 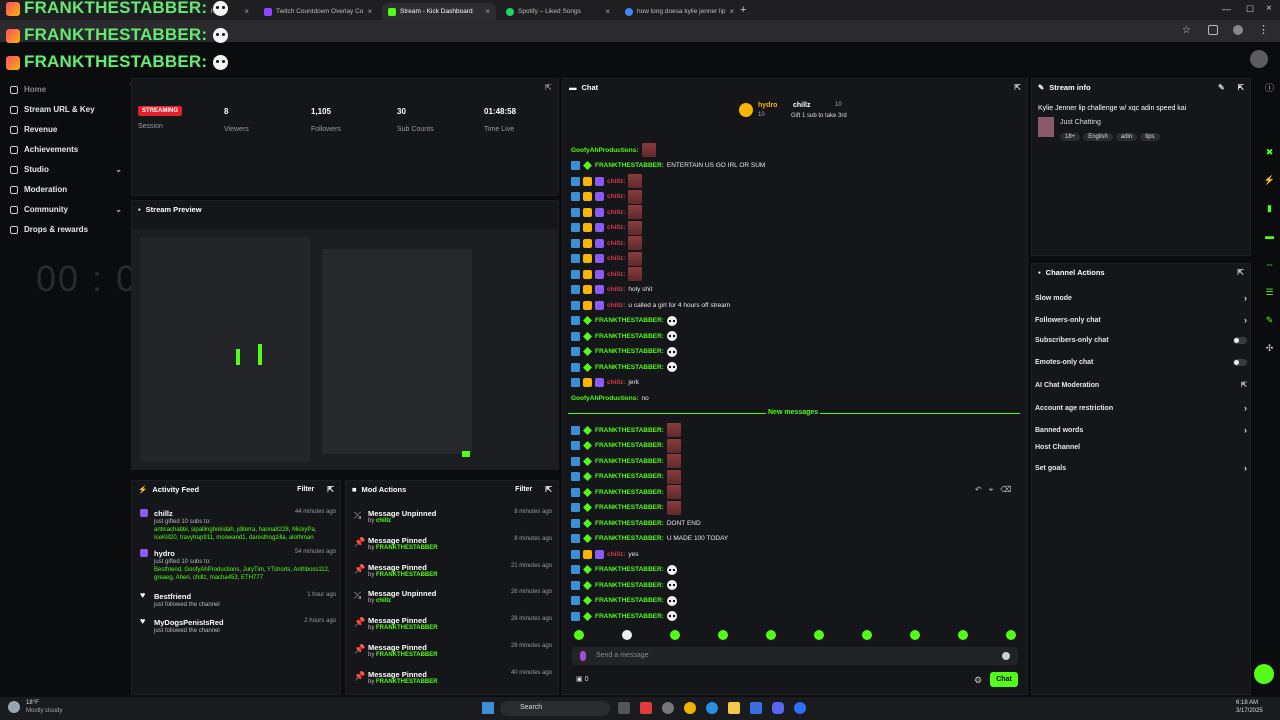 I want to click on top-gifter-name: hydro, so click(x=767, y=105).